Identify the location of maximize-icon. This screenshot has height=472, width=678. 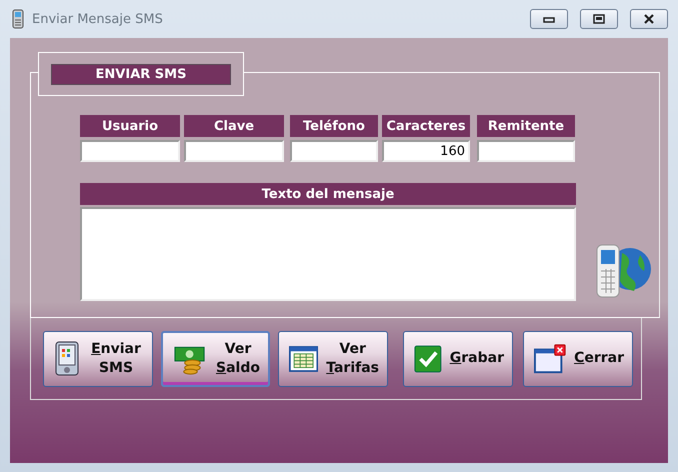
(599, 19).